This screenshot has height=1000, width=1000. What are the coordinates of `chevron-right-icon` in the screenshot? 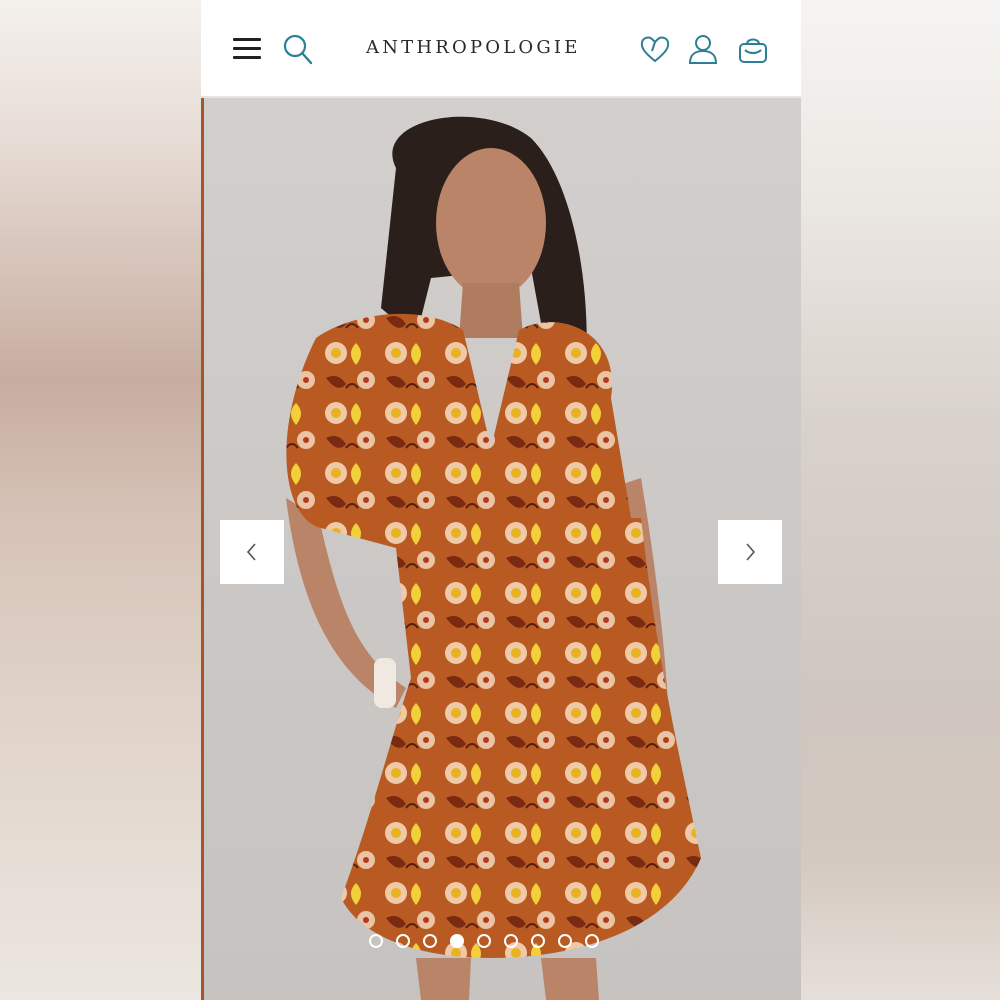 It's located at (751, 552).